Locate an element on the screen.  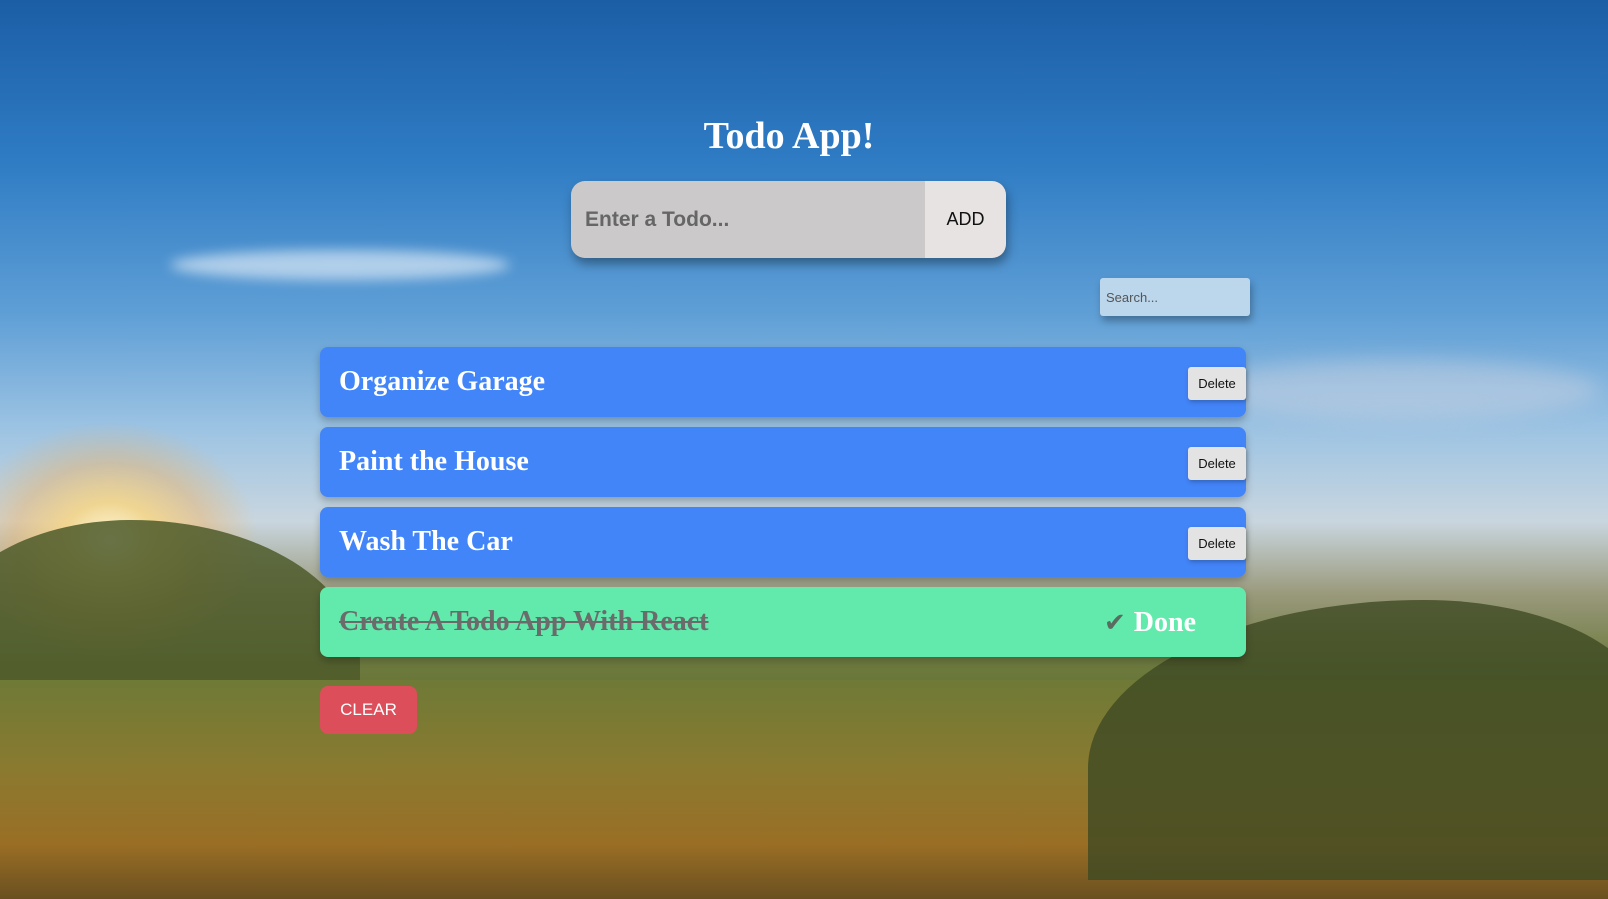
todo-text: Paint the House is located at coordinates (434, 462).